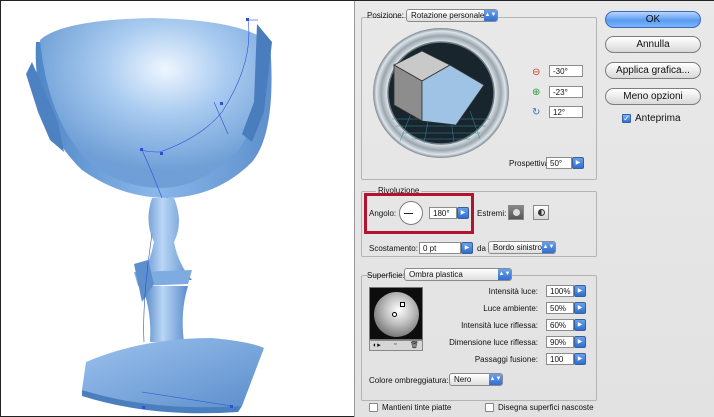 The width and height of the screenshot is (714, 417). Describe the element at coordinates (566, 92) in the screenshot. I see `rotation-y-field: -23°` at that location.